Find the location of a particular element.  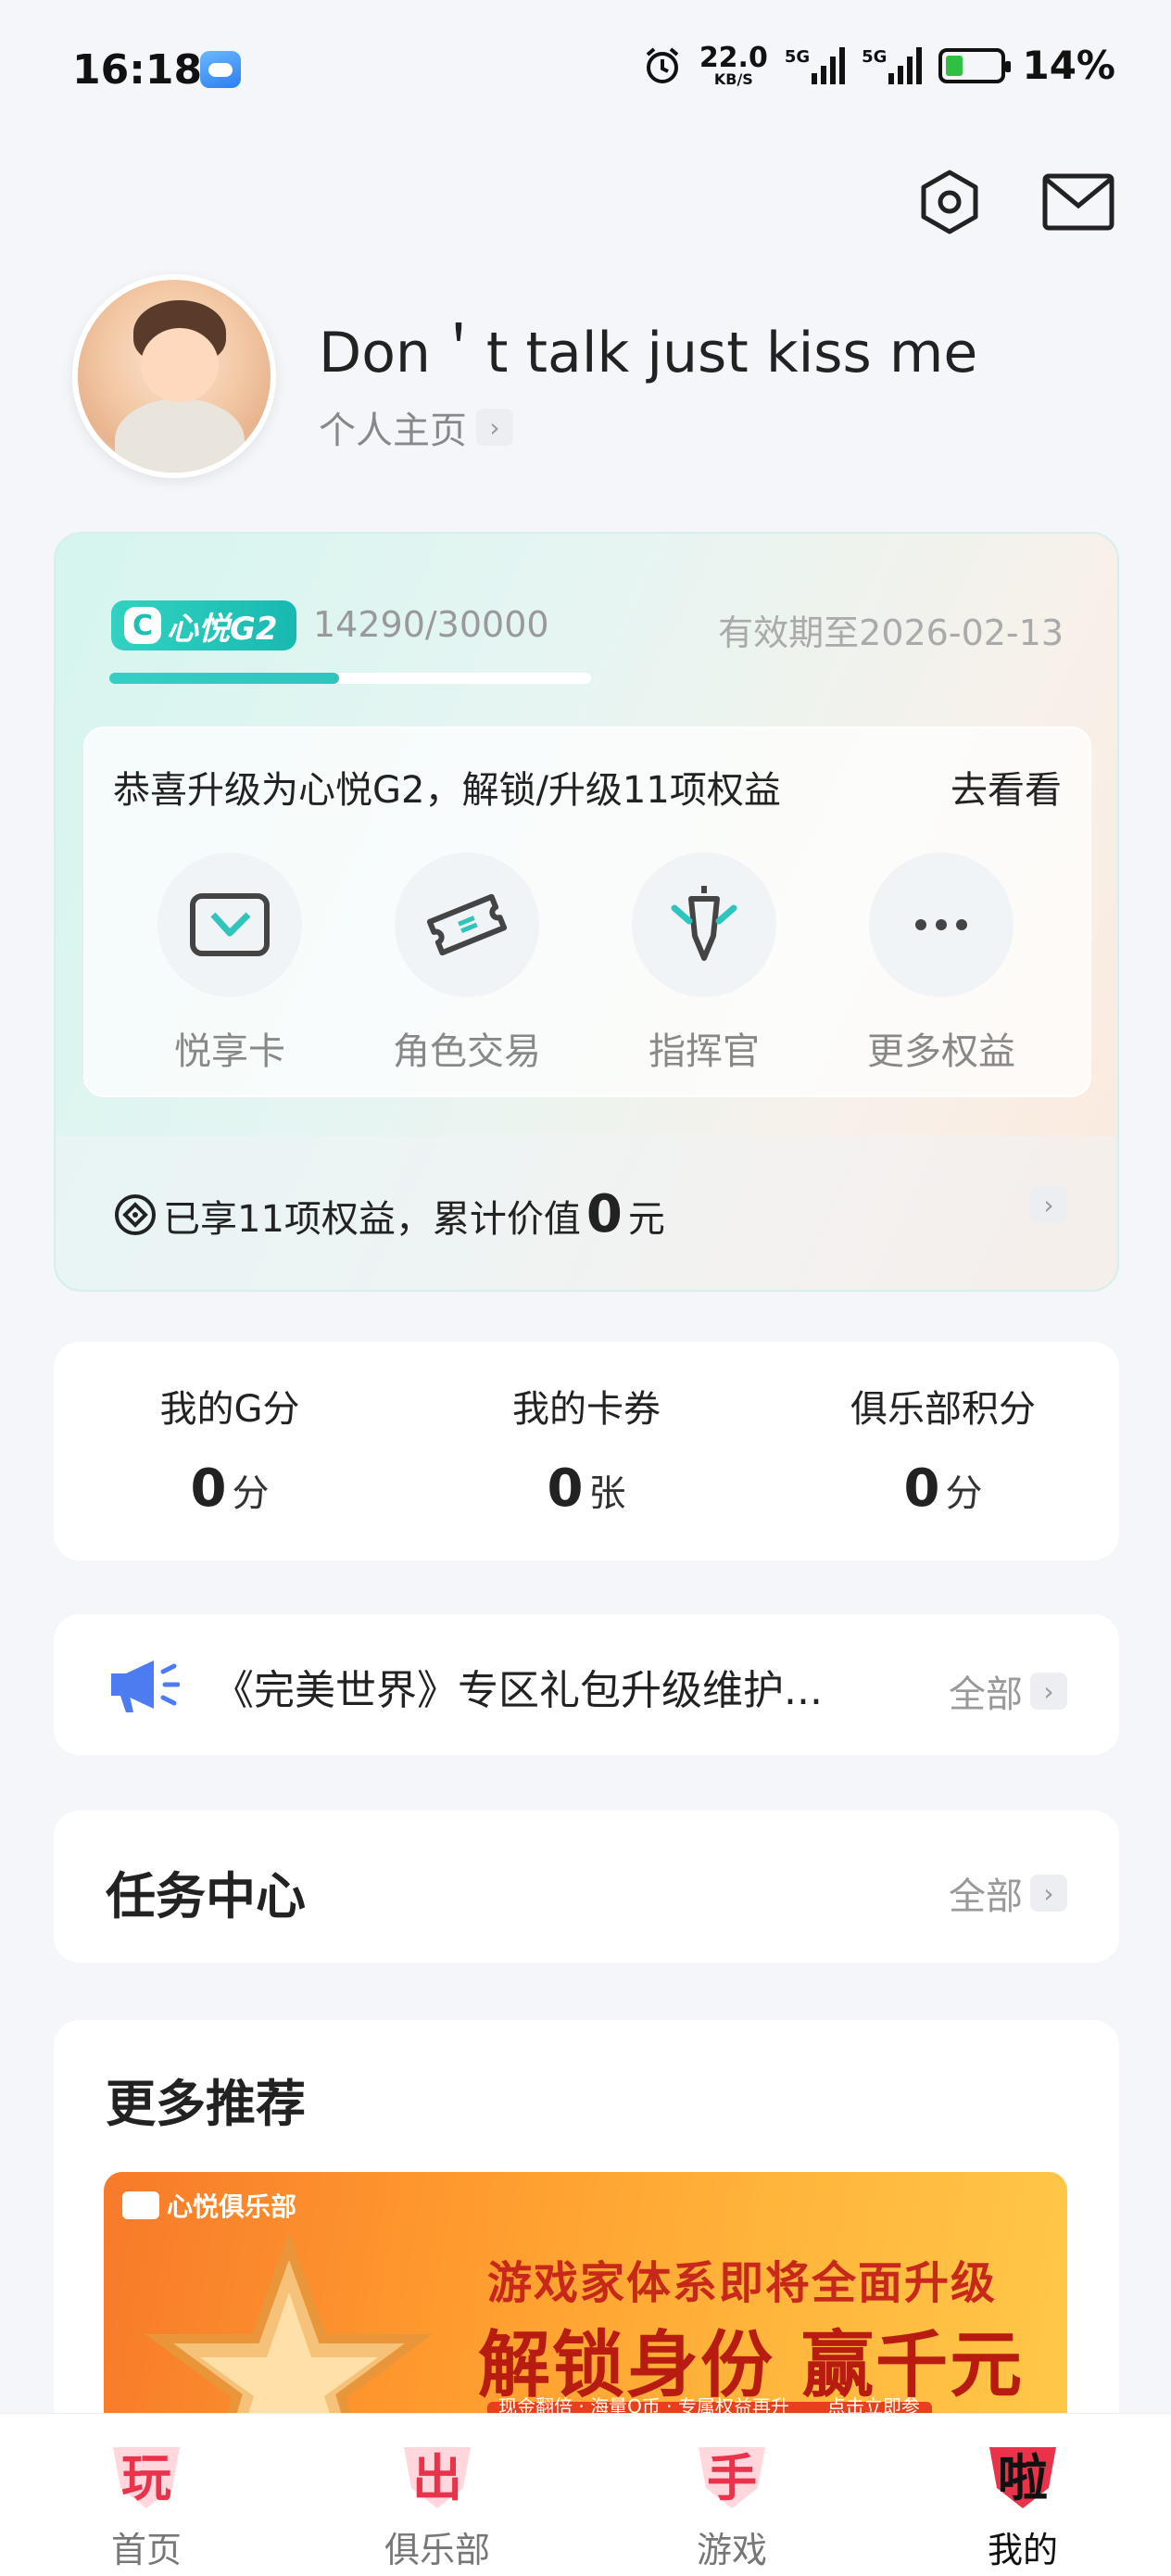

announcement-all-link: 全部 › is located at coordinates (1008, 1691).